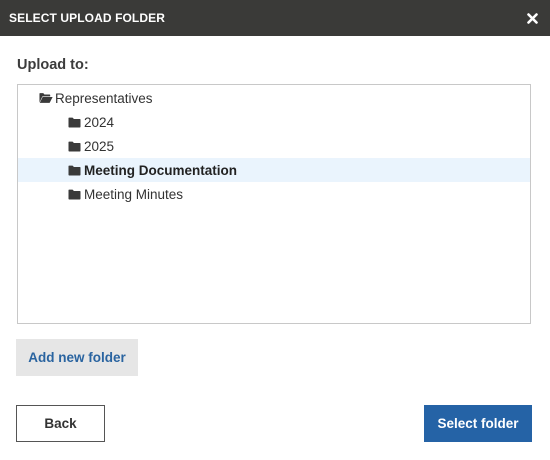 The width and height of the screenshot is (550, 460). Describe the element at coordinates (53, 65) in the screenshot. I see `upload-to-label: Upload to:` at that location.